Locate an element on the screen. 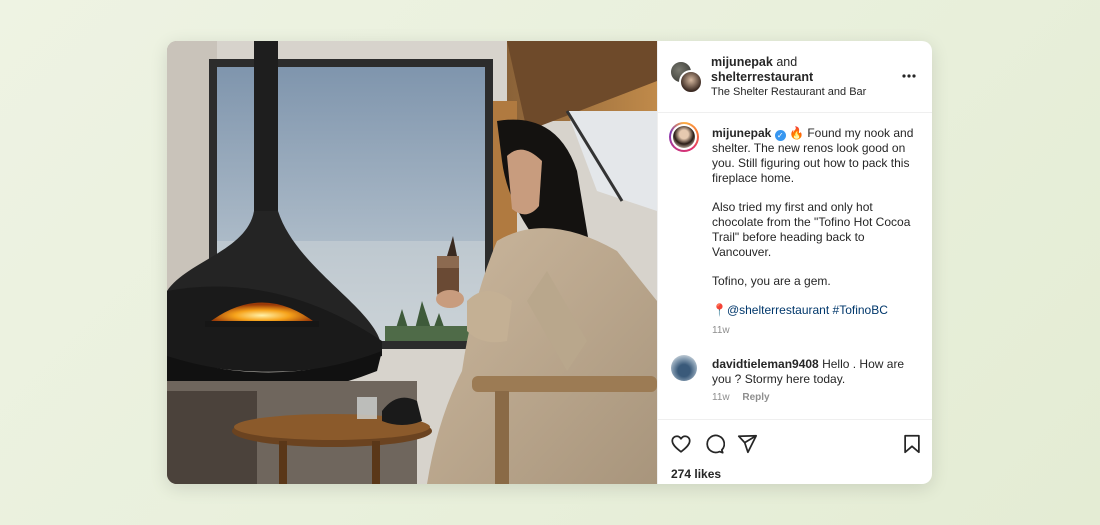  username-link: davidtieleman9408 is located at coordinates (765, 364).